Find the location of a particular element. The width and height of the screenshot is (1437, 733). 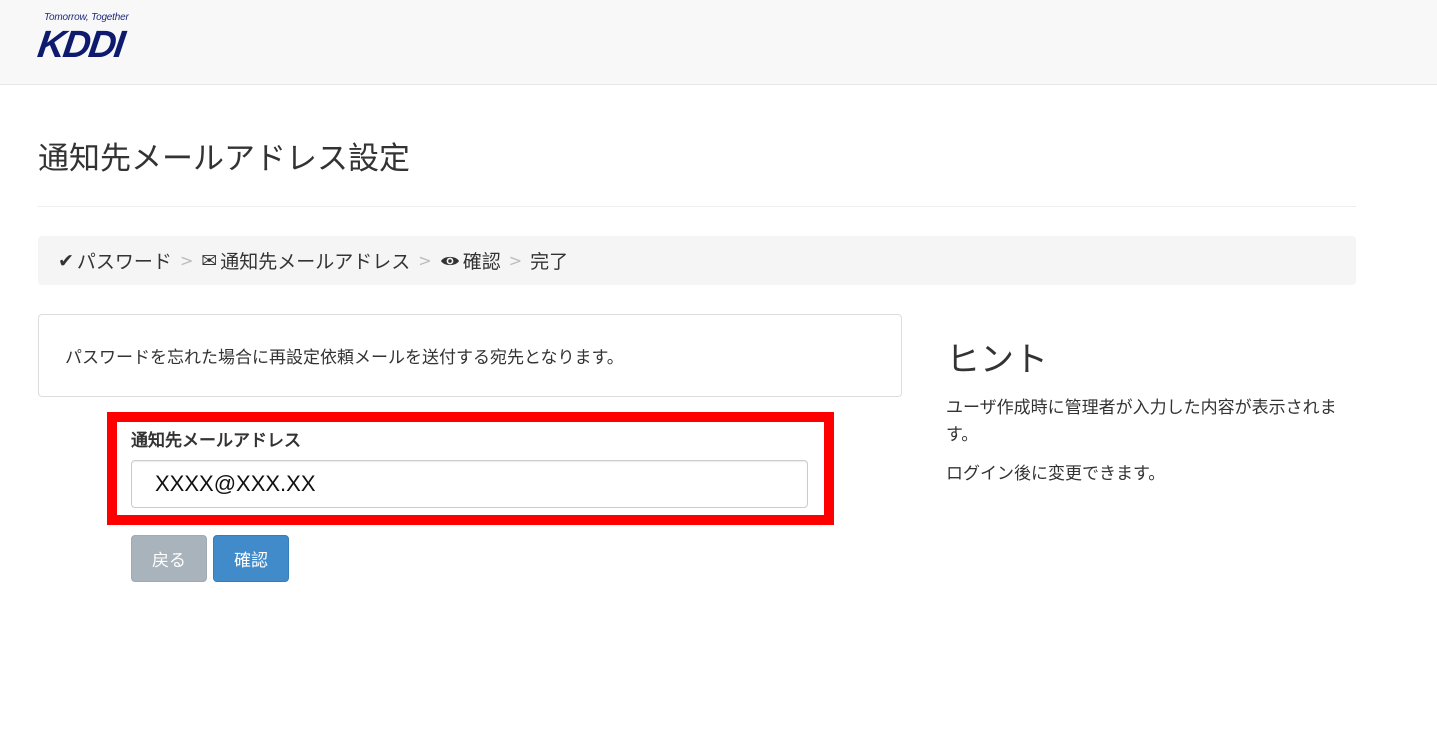

step-breadcrumb: ✔ パスワード > ✉ 通知先メールアドレス > 確認 > 完了 is located at coordinates (697, 260).